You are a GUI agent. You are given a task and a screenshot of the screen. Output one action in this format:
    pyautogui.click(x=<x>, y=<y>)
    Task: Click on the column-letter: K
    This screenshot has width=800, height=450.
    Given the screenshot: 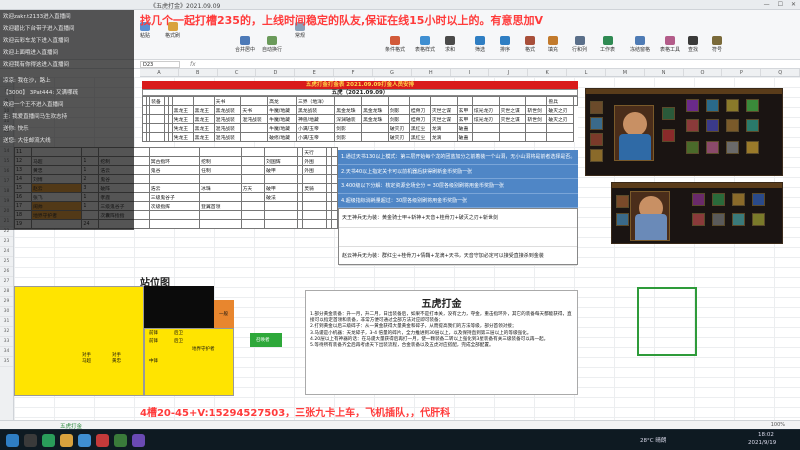 What is the action you would take?
    pyautogui.click(x=548, y=72)
    